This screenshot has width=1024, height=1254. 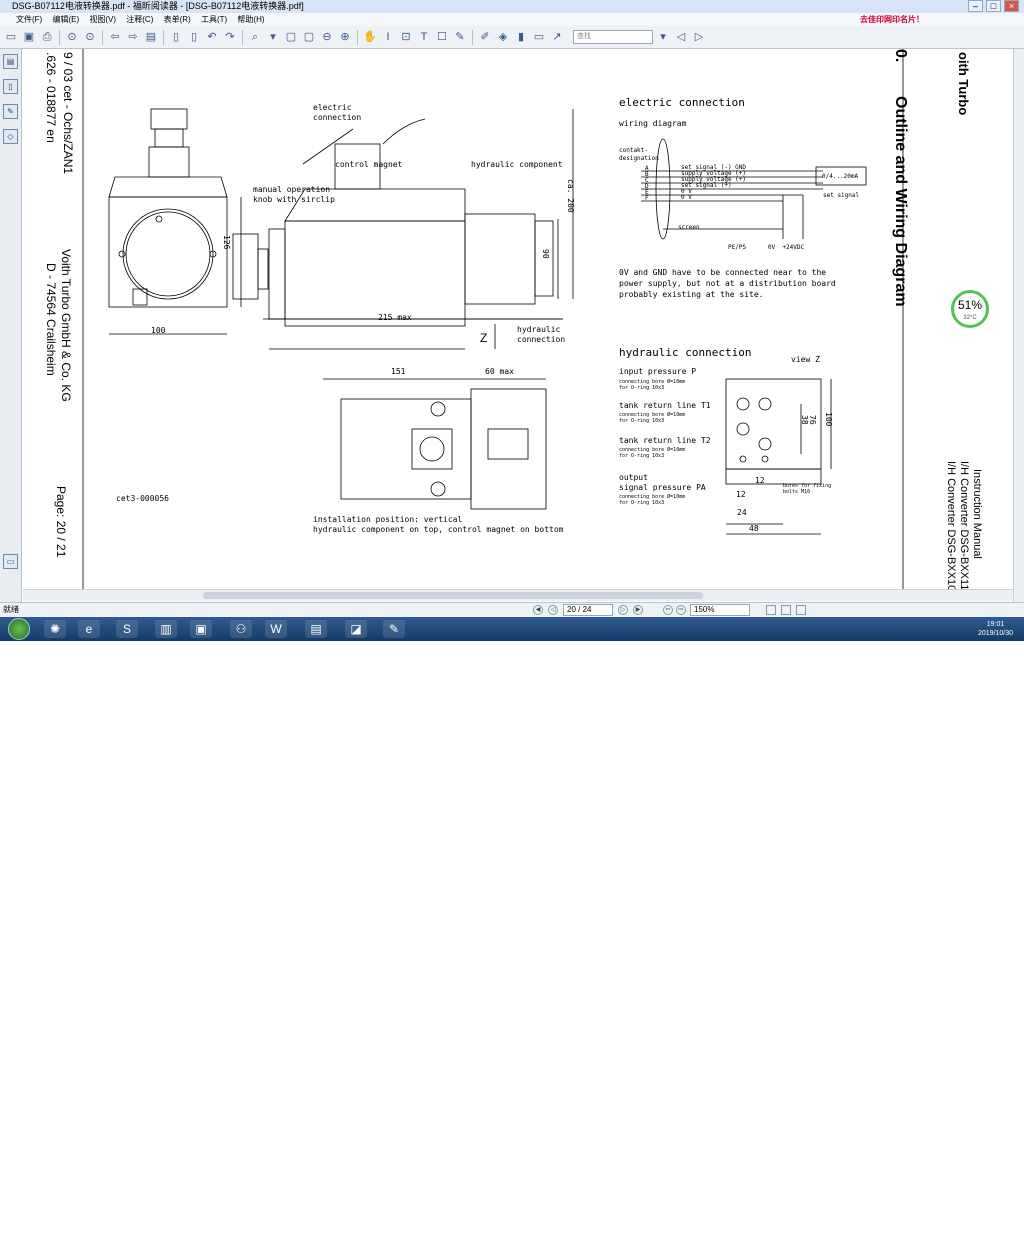 What do you see at coordinates (975, 6) in the screenshot?
I see `minimize-button: –` at bounding box center [975, 6].